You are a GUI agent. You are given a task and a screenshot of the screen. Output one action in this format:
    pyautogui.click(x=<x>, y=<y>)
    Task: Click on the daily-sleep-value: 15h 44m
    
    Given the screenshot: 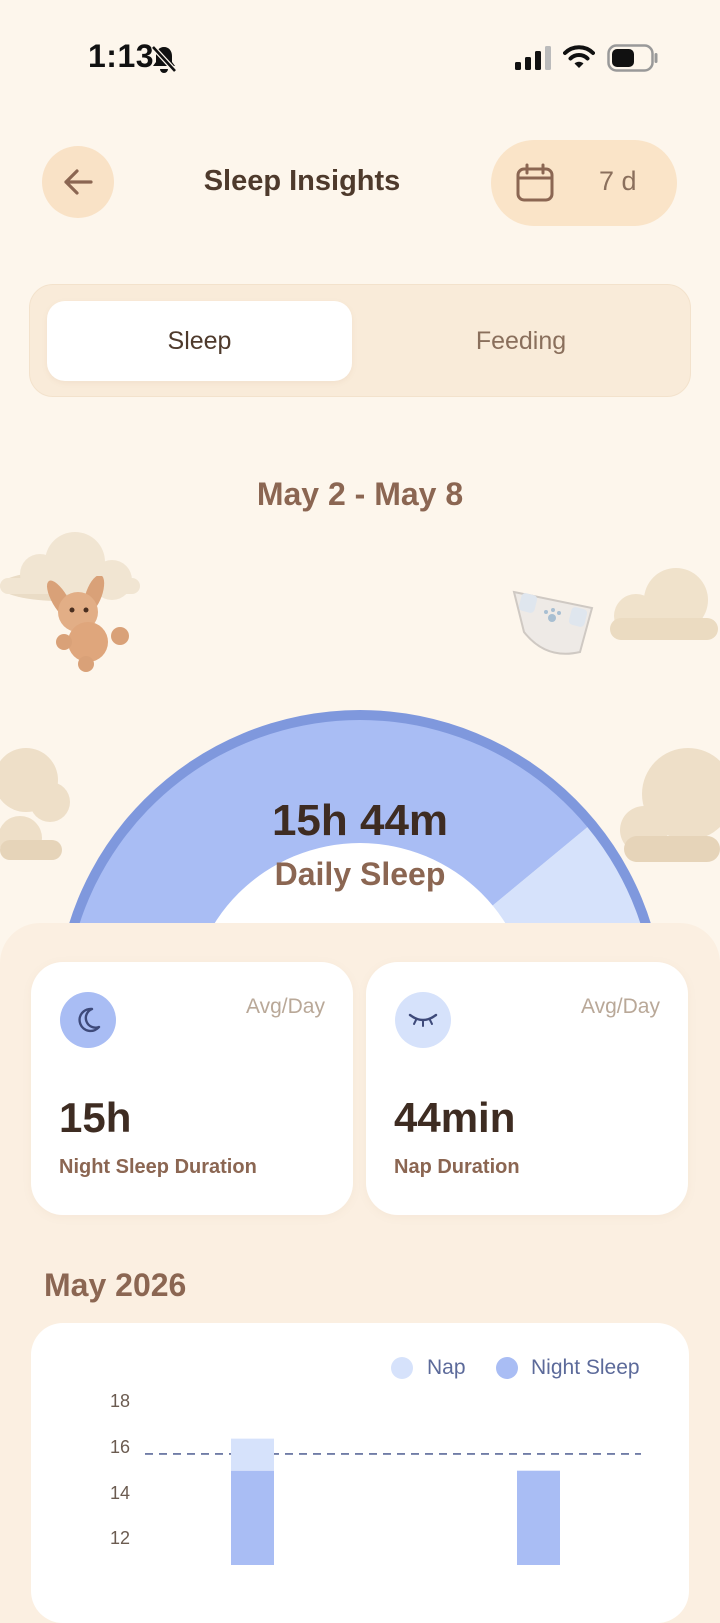 What is the action you would take?
    pyautogui.click(x=360, y=820)
    